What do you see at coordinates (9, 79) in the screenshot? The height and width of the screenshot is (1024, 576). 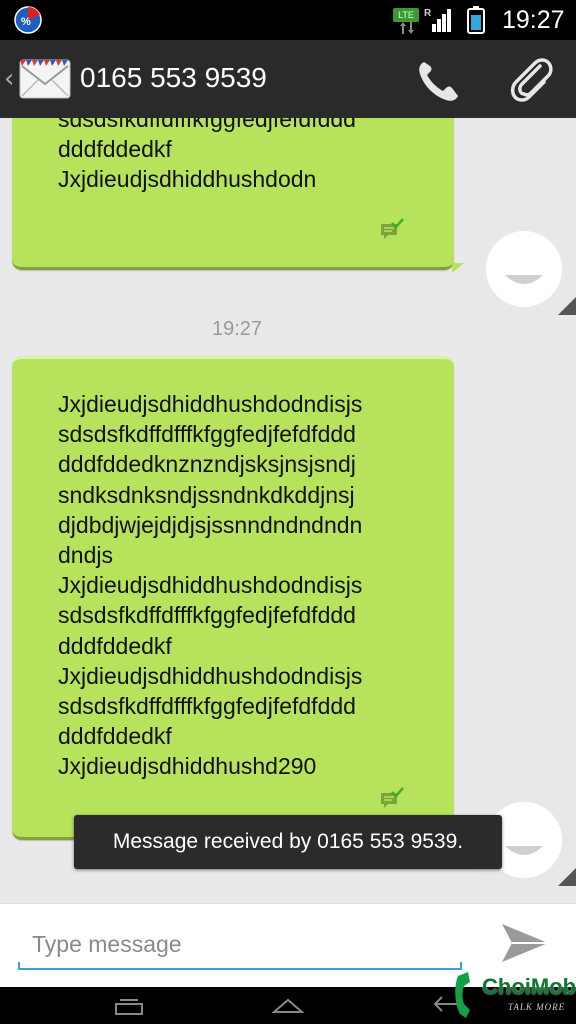 I see `back-chevron-icon: ‹` at bounding box center [9, 79].